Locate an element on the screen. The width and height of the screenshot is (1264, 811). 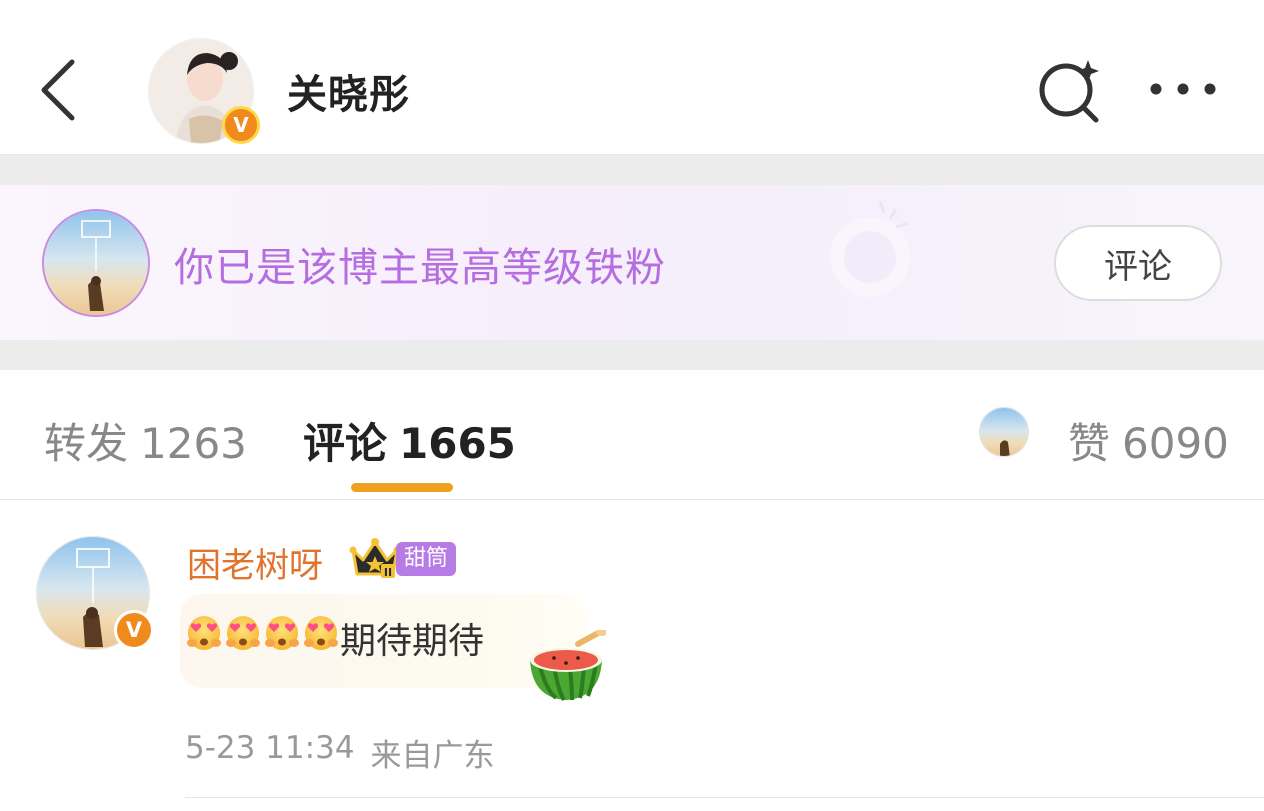
commenter-avatar: V is located at coordinates (95, 593).